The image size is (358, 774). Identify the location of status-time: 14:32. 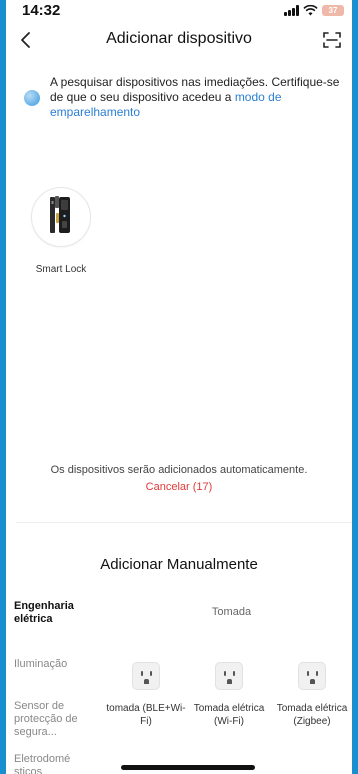
(41, 10).